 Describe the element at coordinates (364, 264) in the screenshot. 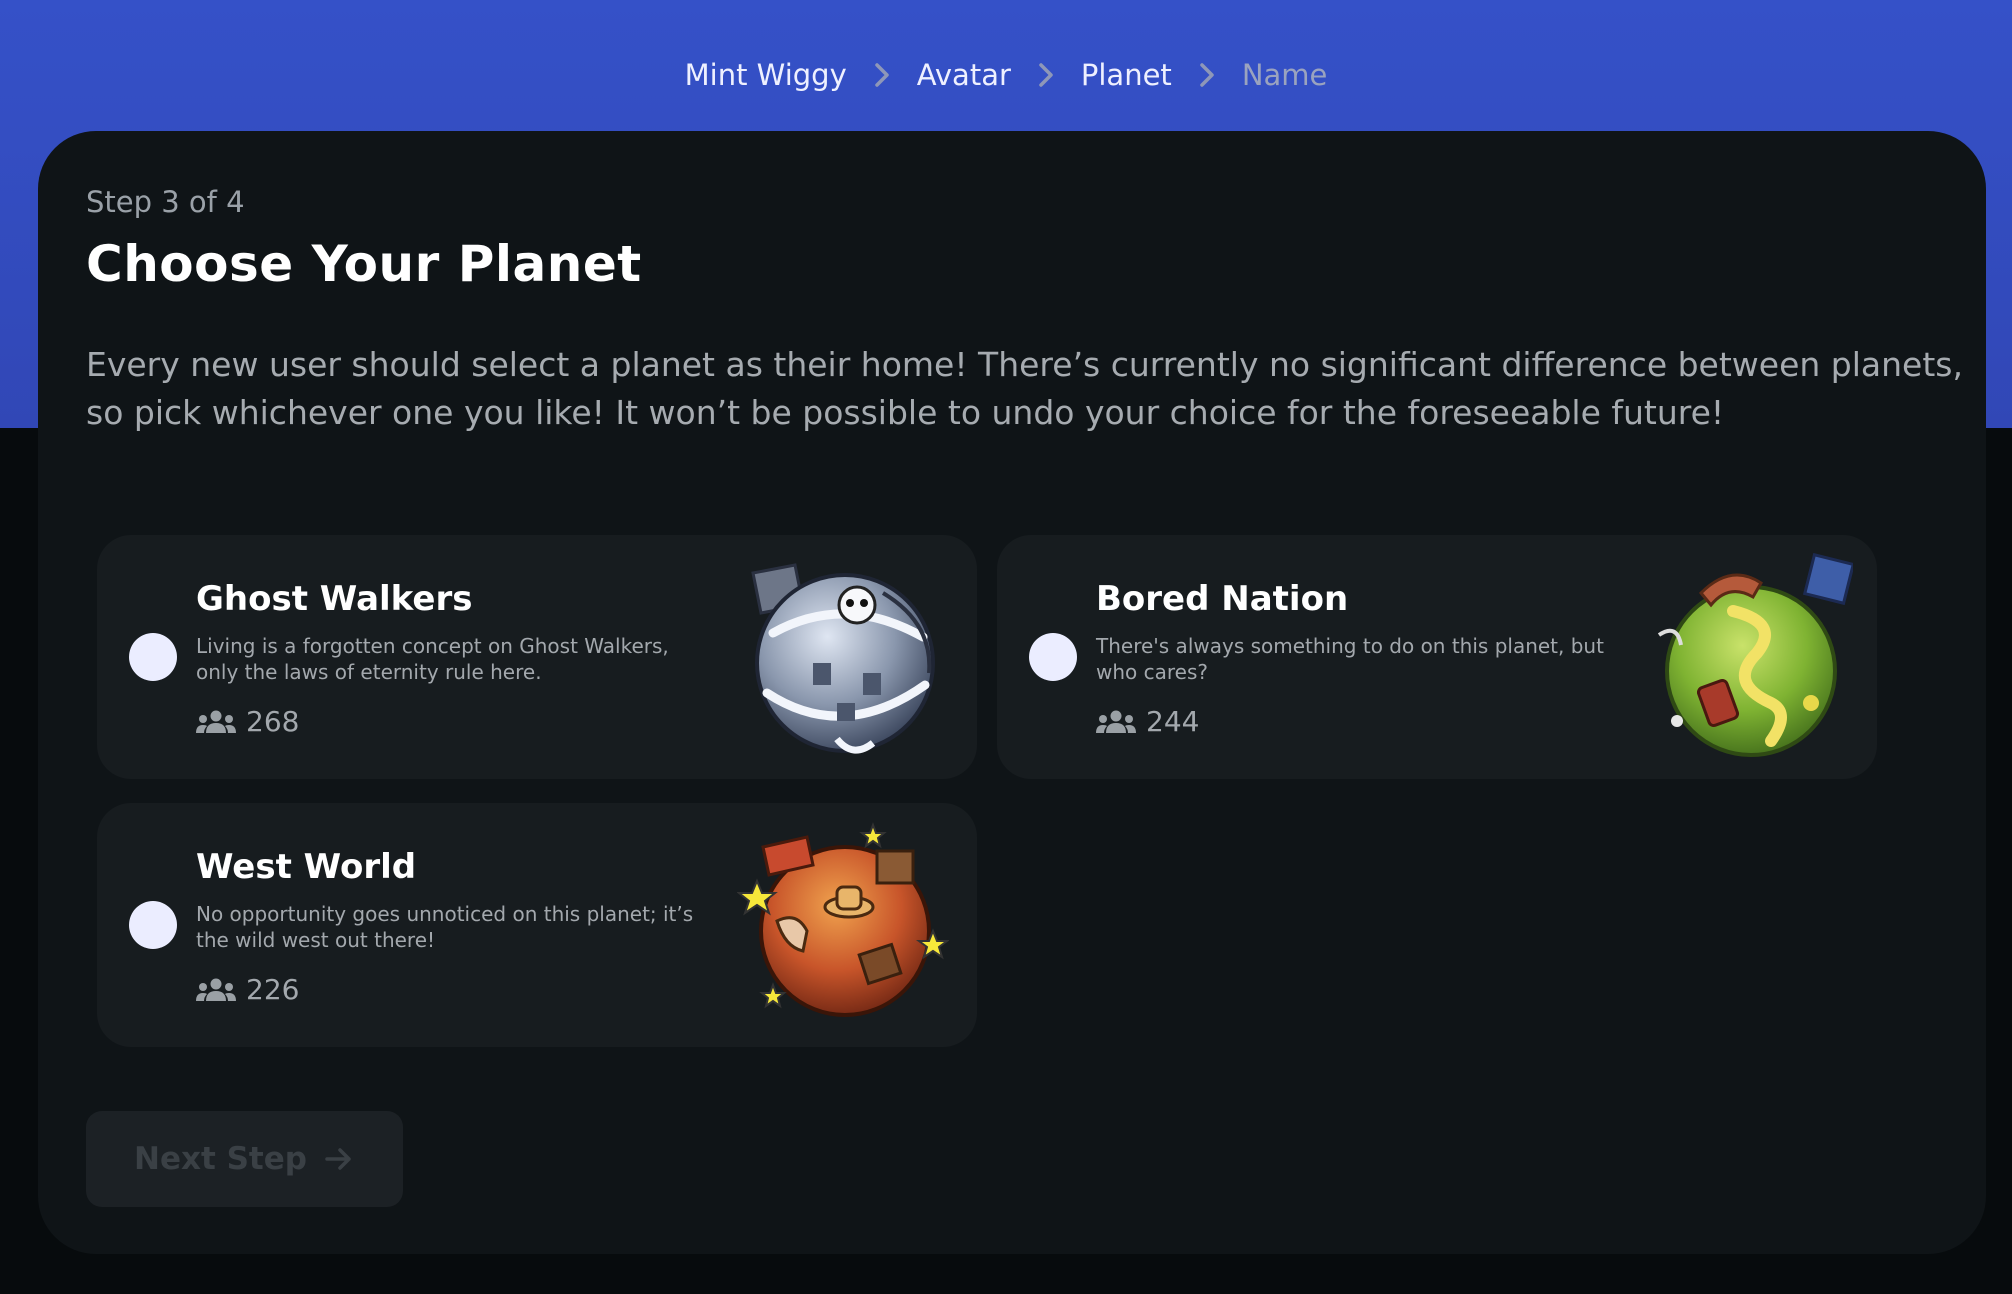

I see `page-title: Choose Your Planet` at that location.